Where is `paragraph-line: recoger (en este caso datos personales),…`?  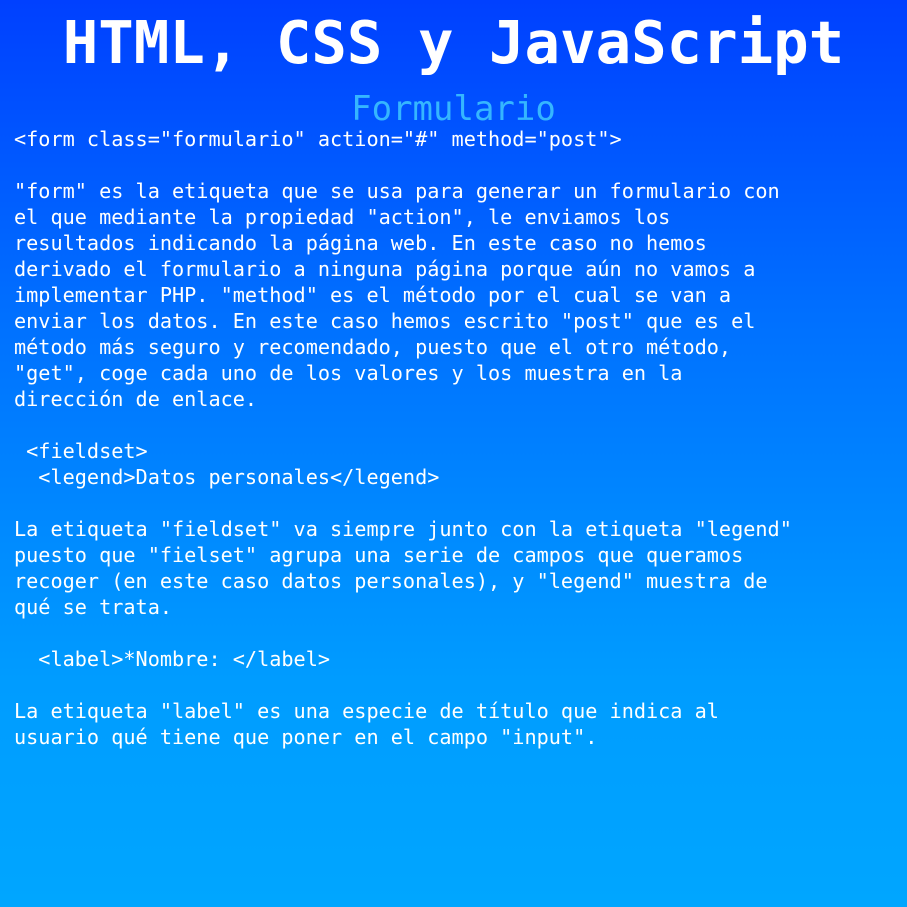 paragraph-line: recoger (en este caso datos personales),… is located at coordinates (391, 581).